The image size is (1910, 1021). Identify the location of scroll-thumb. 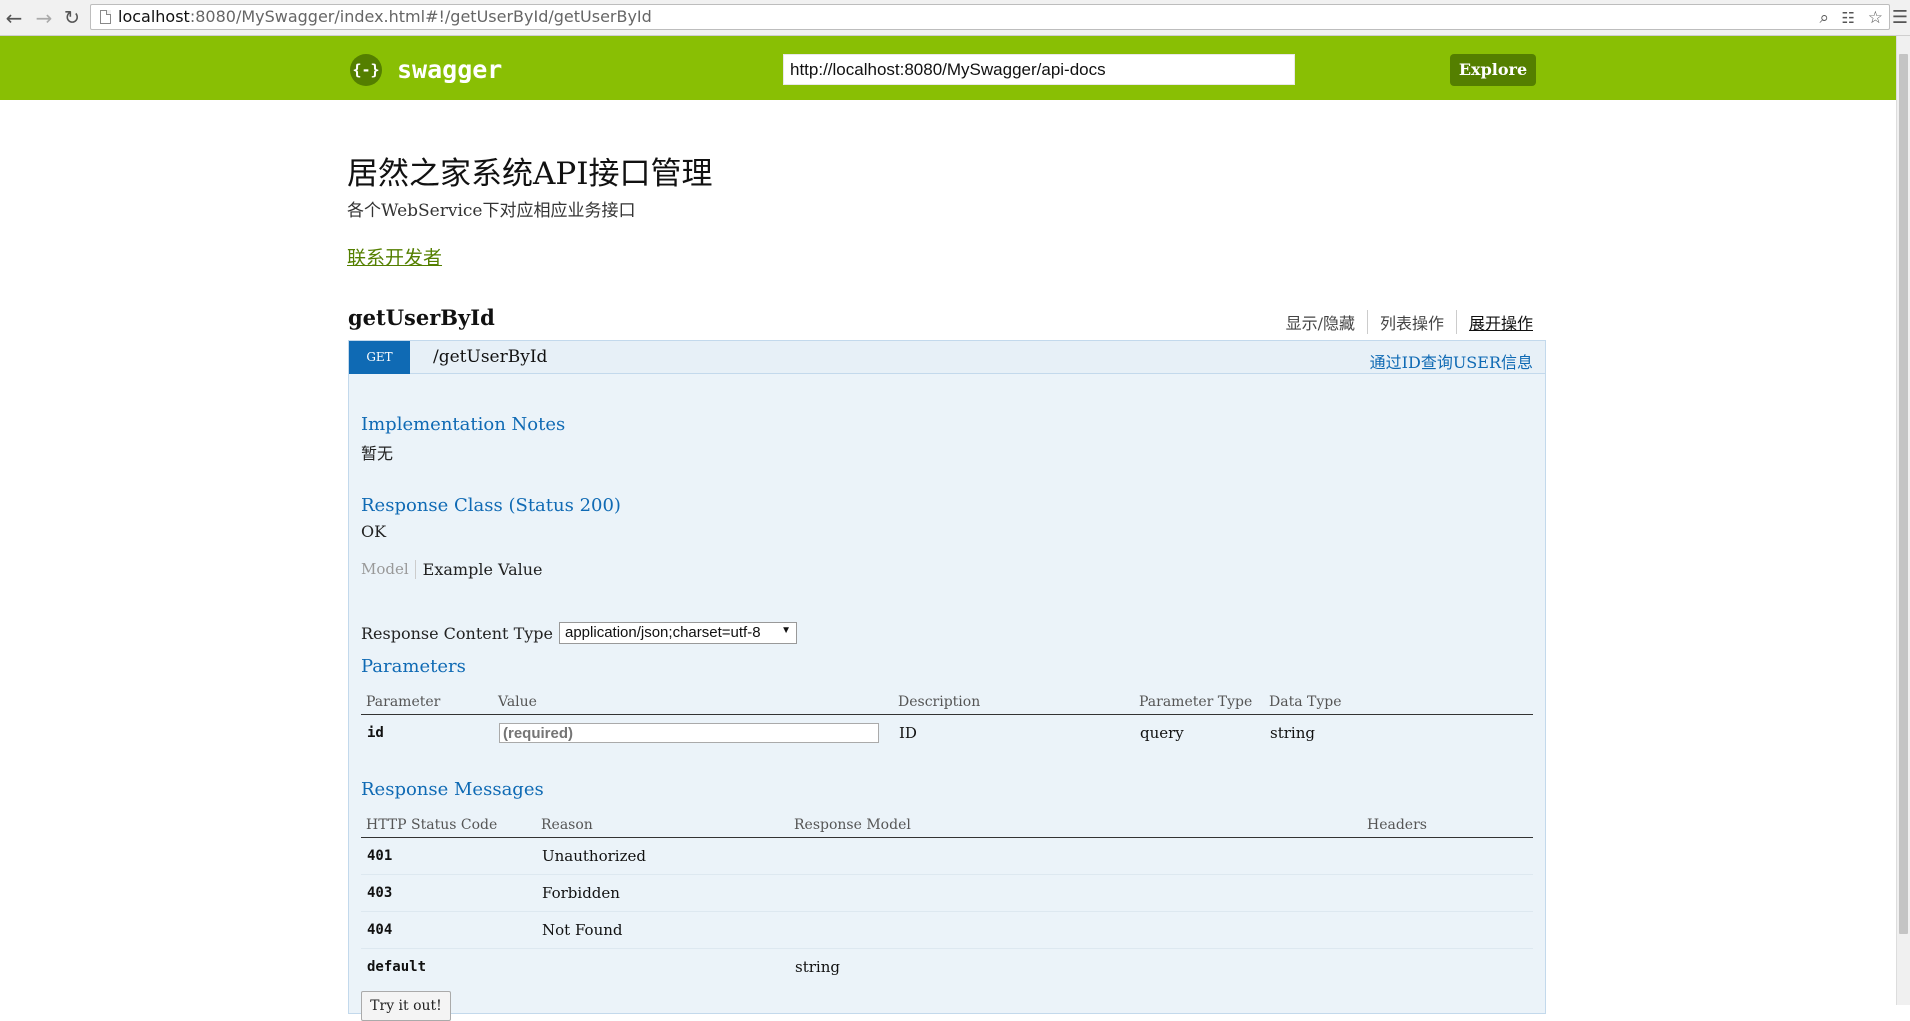
(1903, 494).